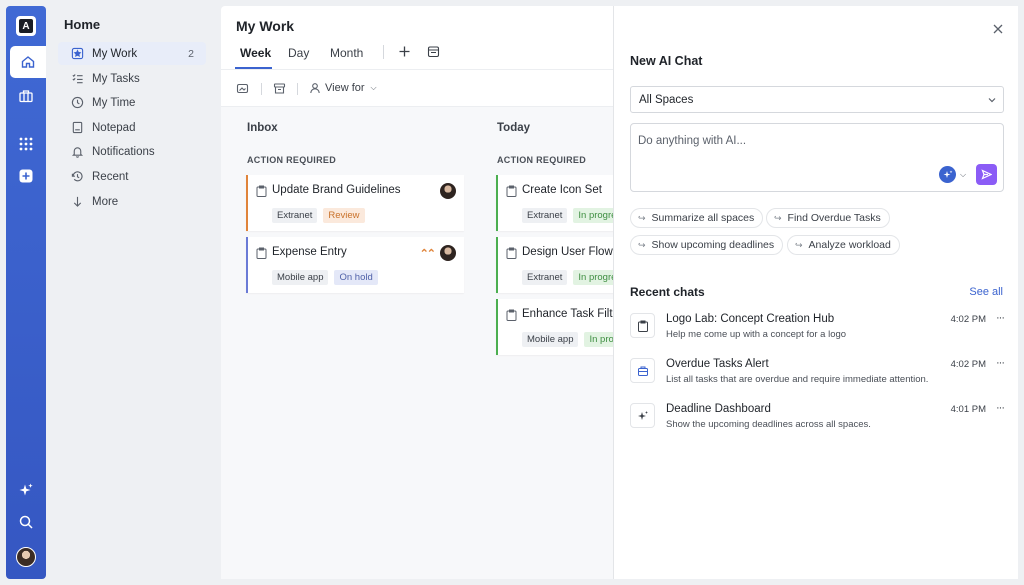 This screenshot has width=1024, height=585. Describe the element at coordinates (404, 51) in the screenshot. I see `add-view-button` at that location.